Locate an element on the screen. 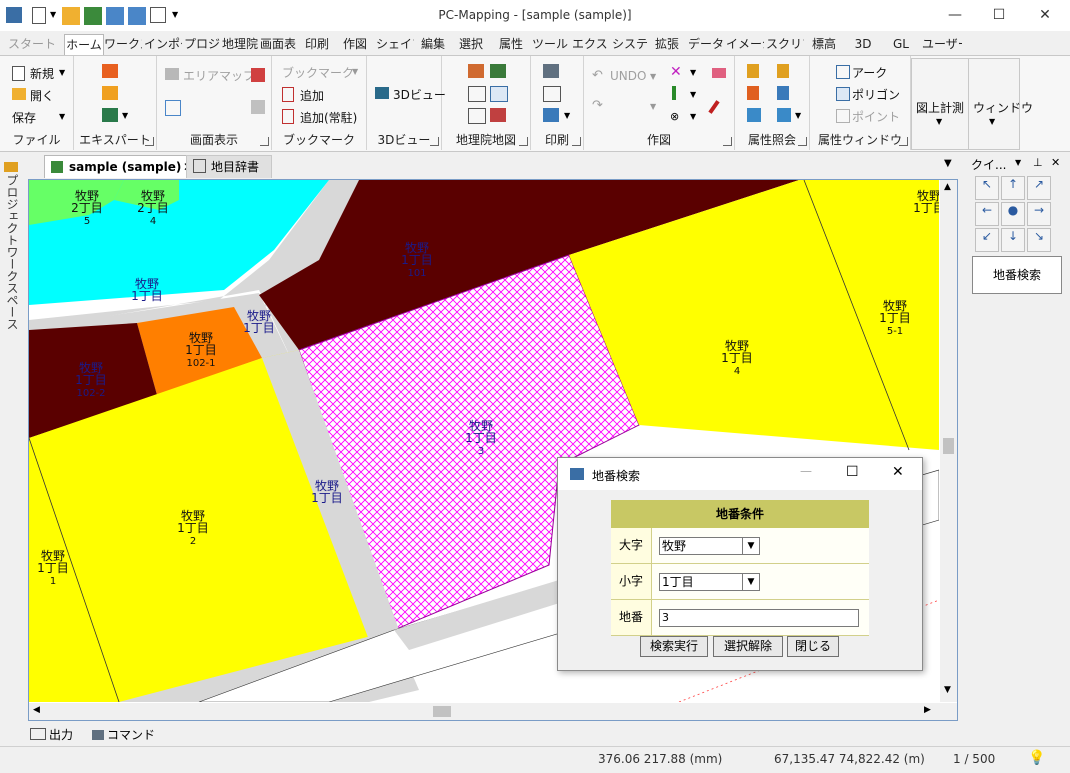  map-vertical-scrollbar: ▲ ▼ is located at coordinates (948, 441).